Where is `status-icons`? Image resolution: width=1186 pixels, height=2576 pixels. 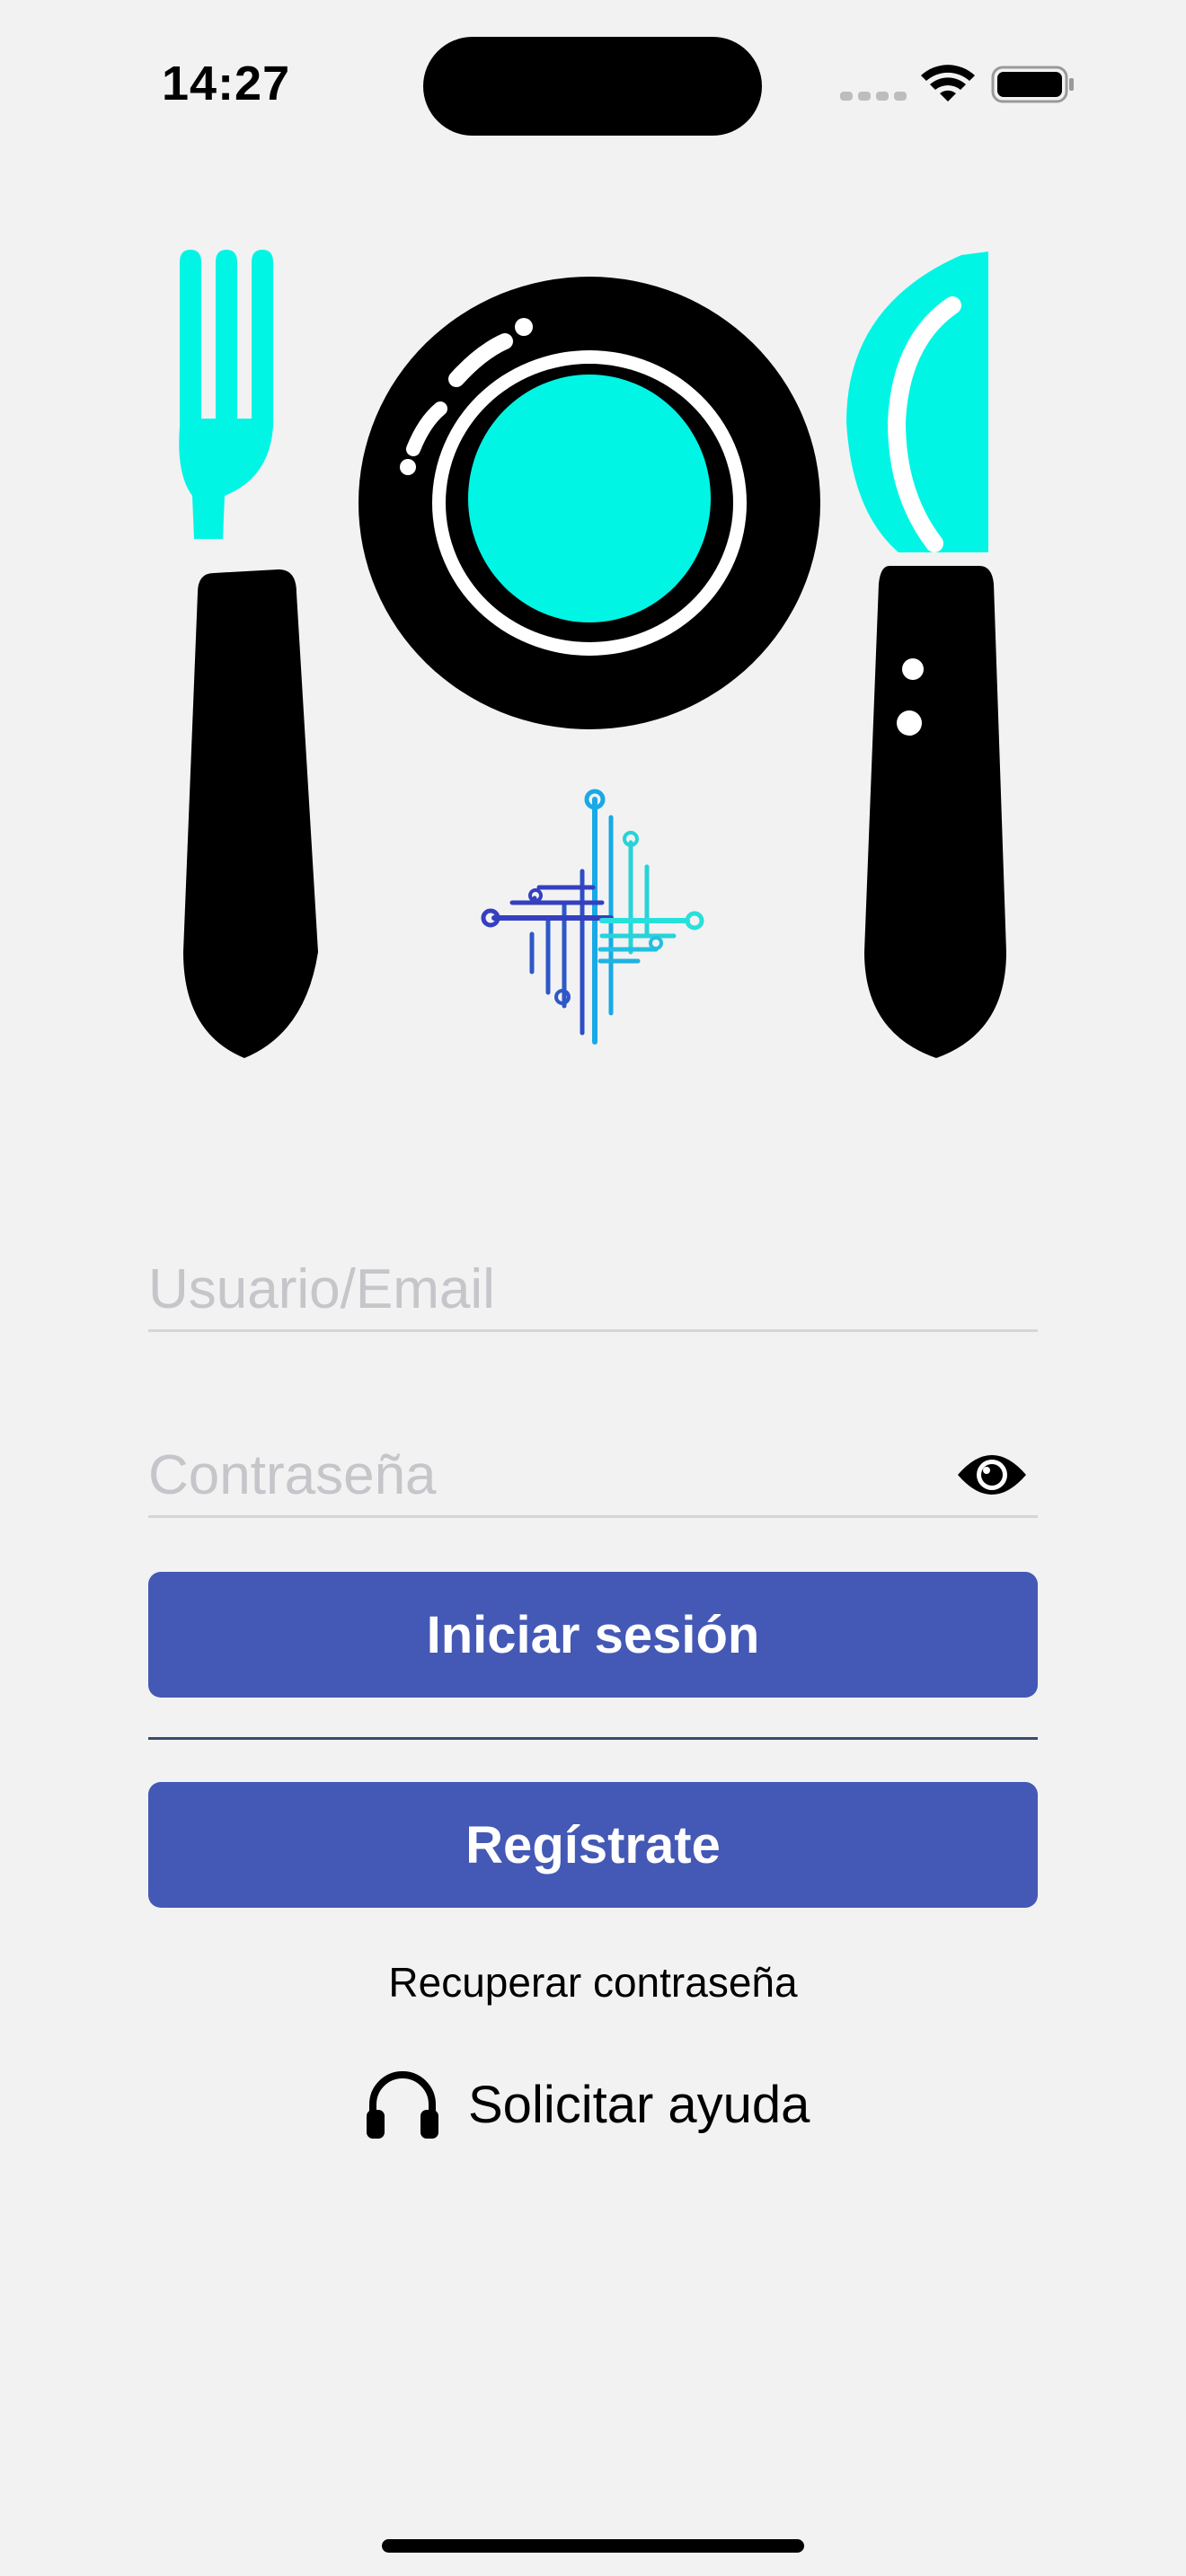
status-icons is located at coordinates (957, 84).